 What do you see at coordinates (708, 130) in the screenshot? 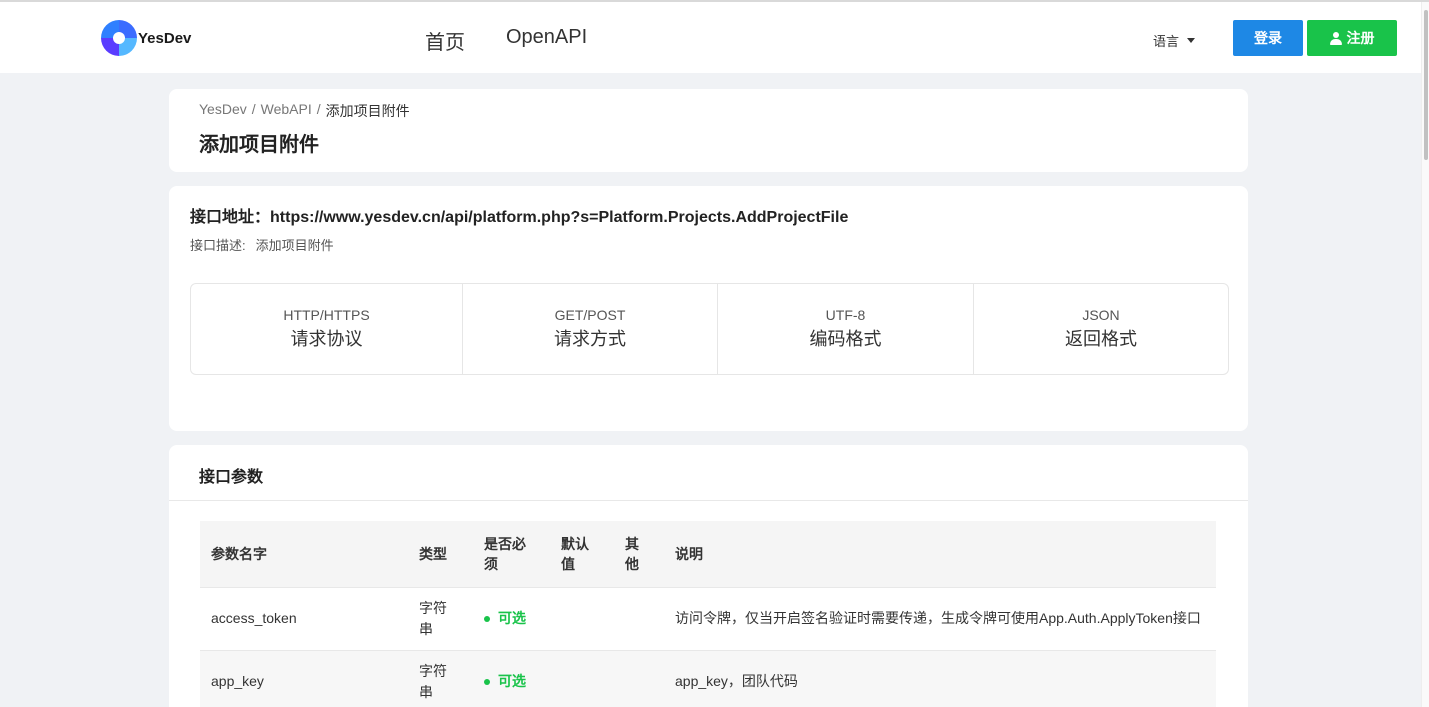
I see `title-card: YesDev / WebAPI / 添加项目附件 添加项目附件` at bounding box center [708, 130].